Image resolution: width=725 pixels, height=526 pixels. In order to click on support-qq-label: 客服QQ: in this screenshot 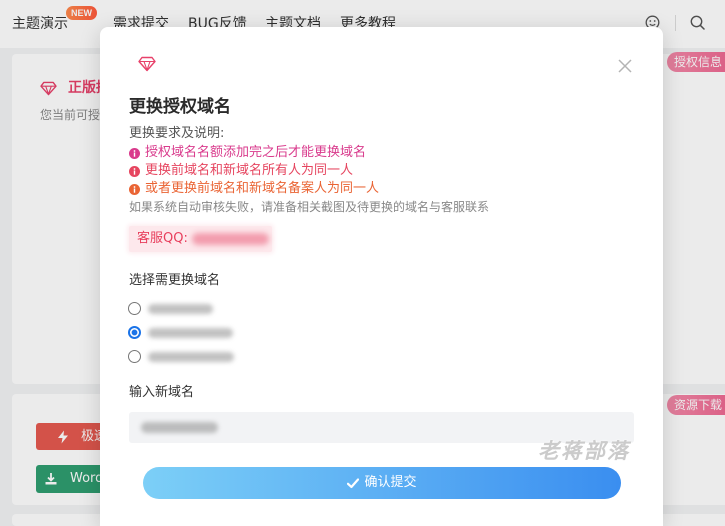, I will do `click(162, 238)`.